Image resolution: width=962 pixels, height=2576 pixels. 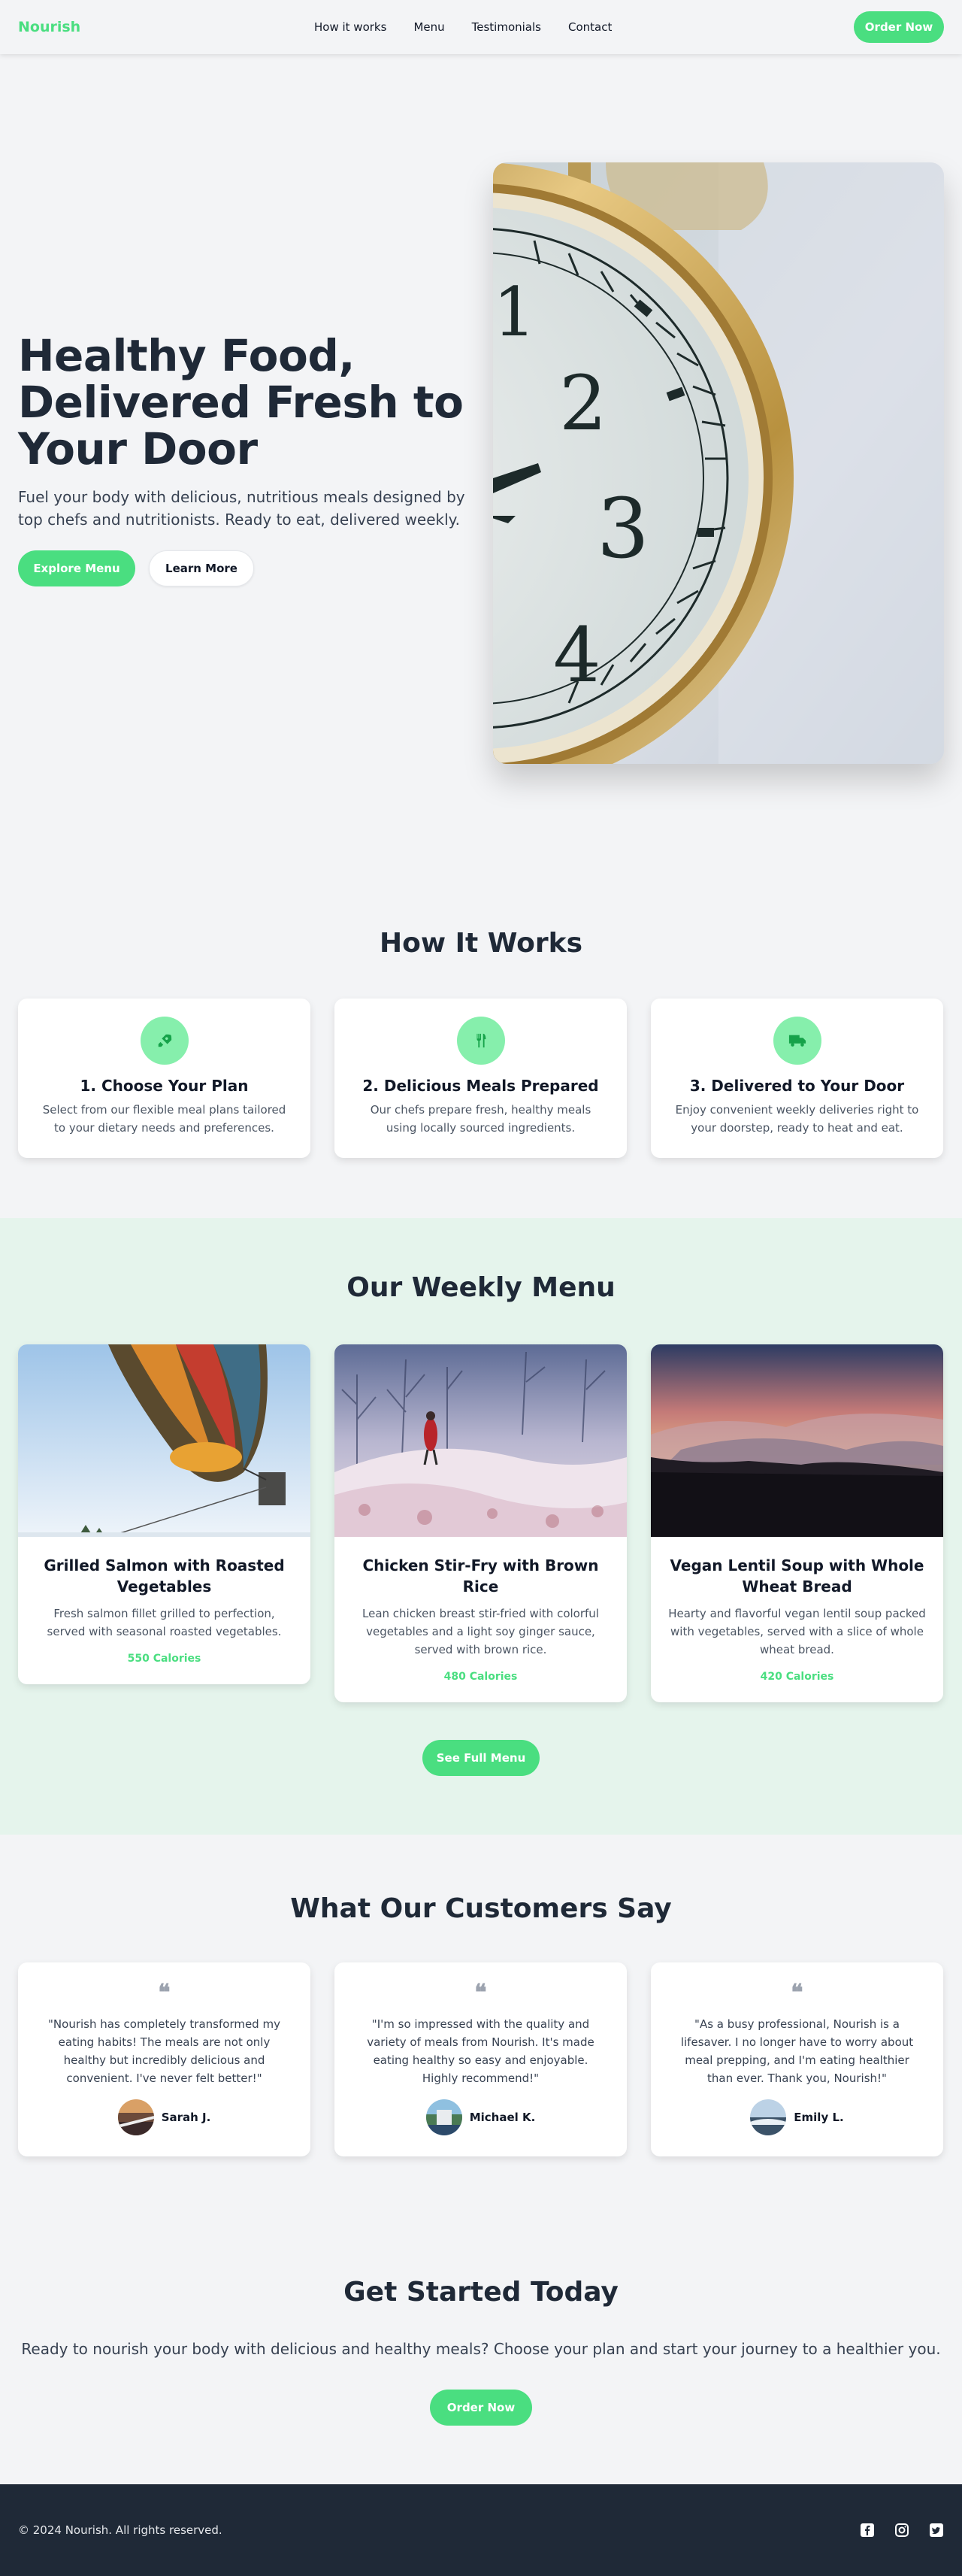 What do you see at coordinates (590, 27) in the screenshot?
I see `nav-link-contact: Contact` at bounding box center [590, 27].